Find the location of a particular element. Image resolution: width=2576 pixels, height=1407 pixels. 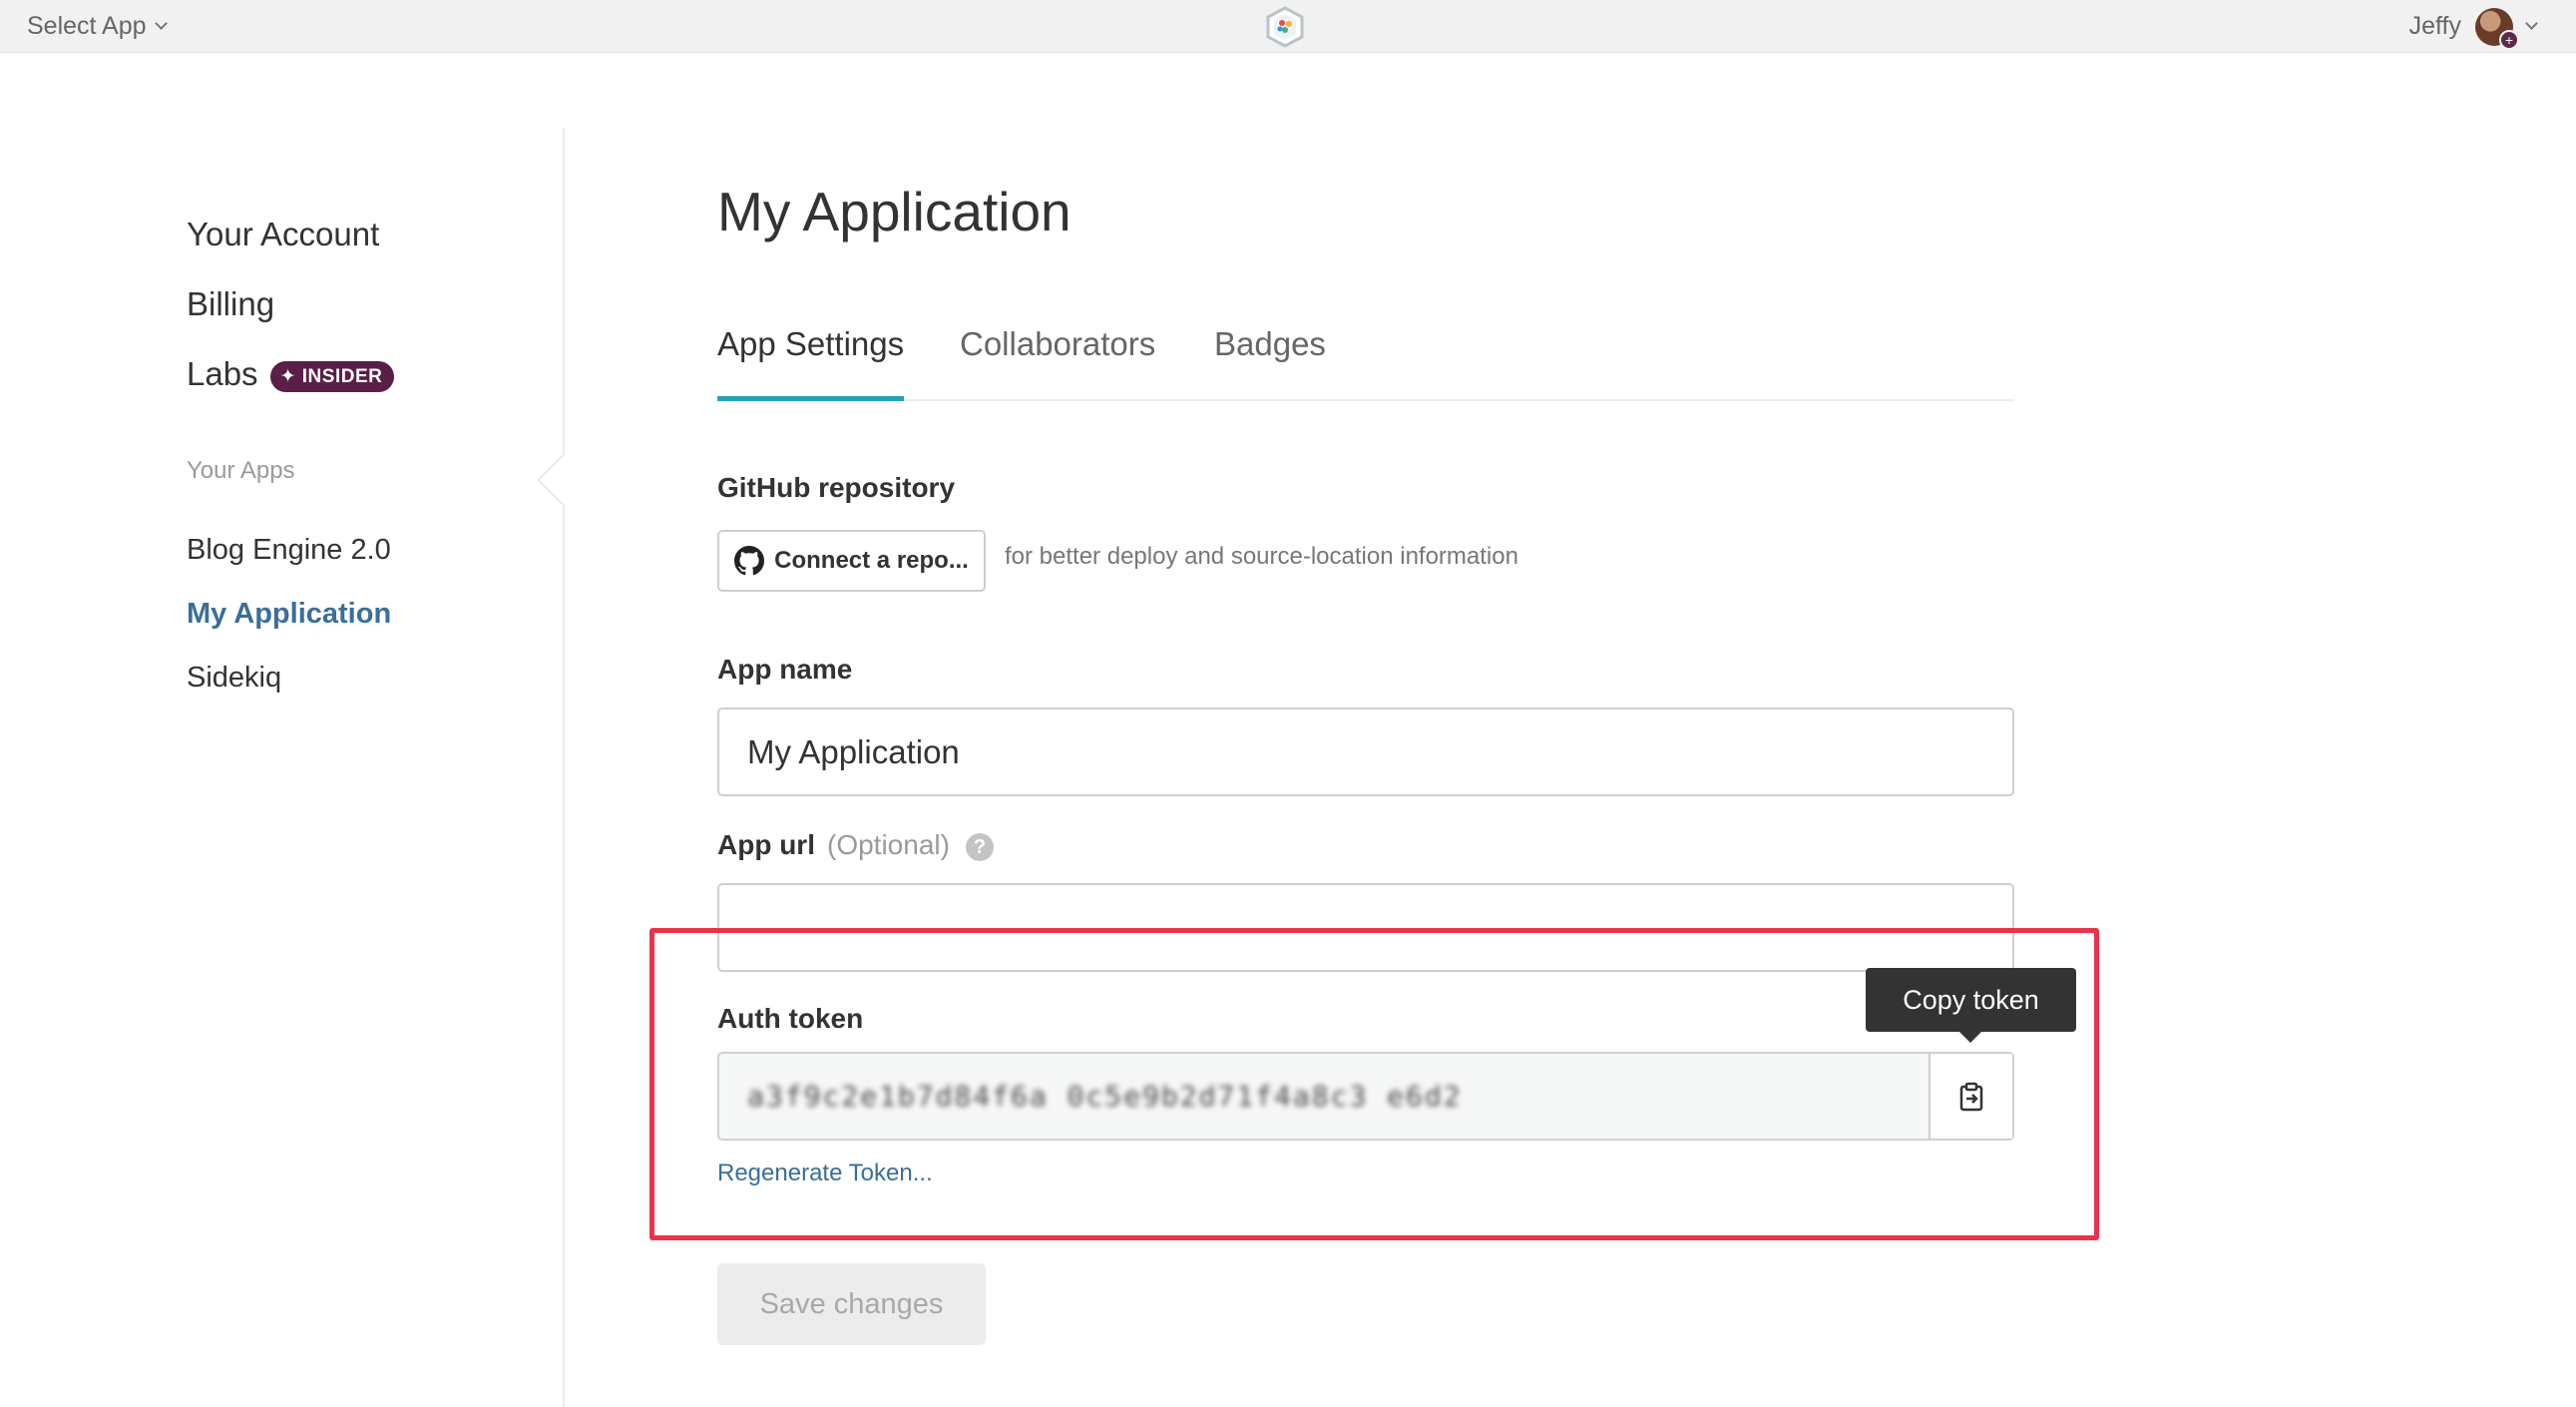

sidebar-item-labs-label: Labs is located at coordinates (222, 373).